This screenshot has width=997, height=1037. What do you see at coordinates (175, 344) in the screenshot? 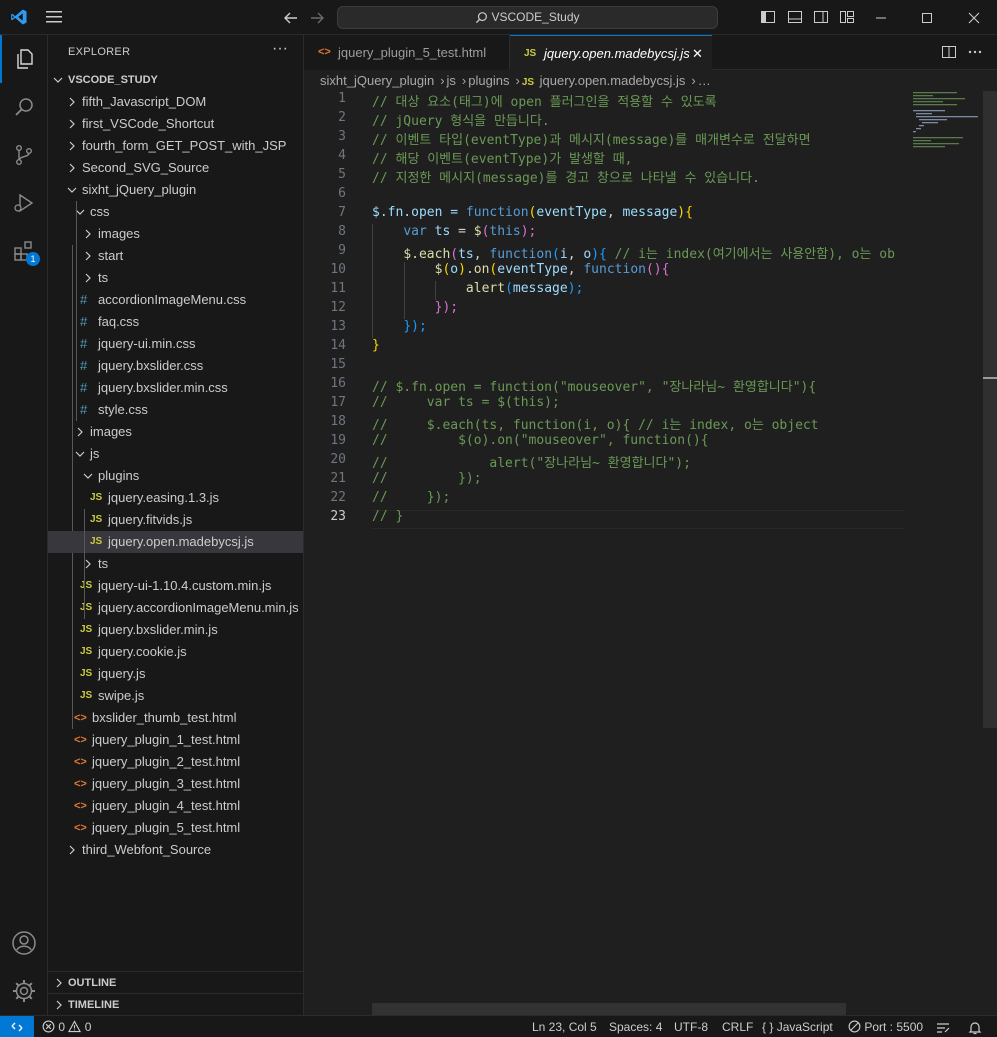
I see `tree-file: # jquery-ui.min.css` at bounding box center [175, 344].